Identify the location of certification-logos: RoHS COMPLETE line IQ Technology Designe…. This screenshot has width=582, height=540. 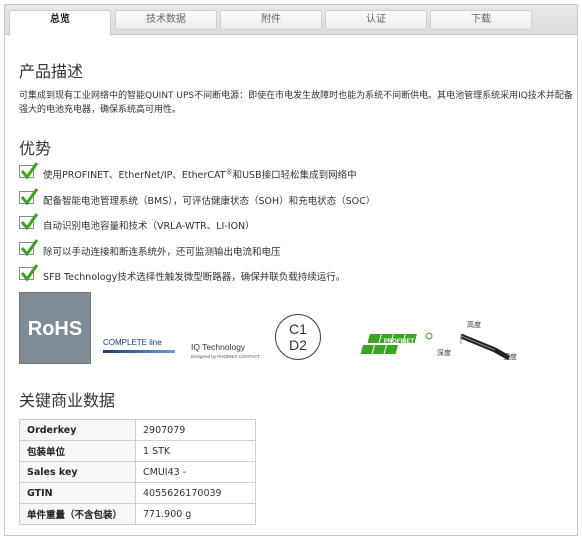
(297, 328).